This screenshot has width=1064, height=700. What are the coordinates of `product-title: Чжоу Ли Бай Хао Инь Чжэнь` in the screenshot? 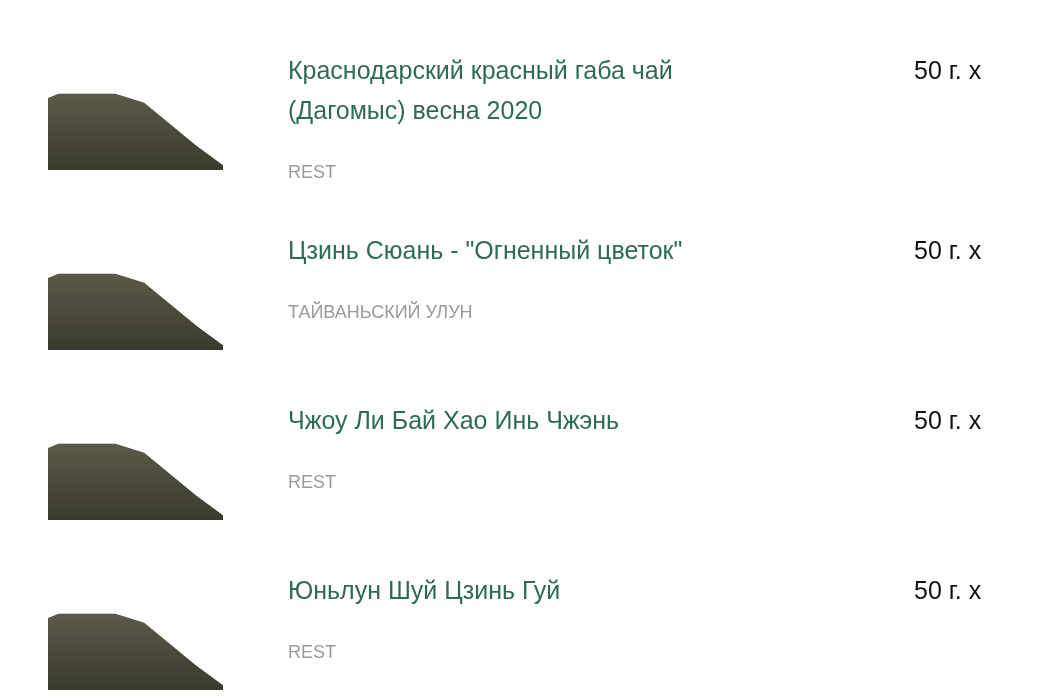 It's located at (488, 420).